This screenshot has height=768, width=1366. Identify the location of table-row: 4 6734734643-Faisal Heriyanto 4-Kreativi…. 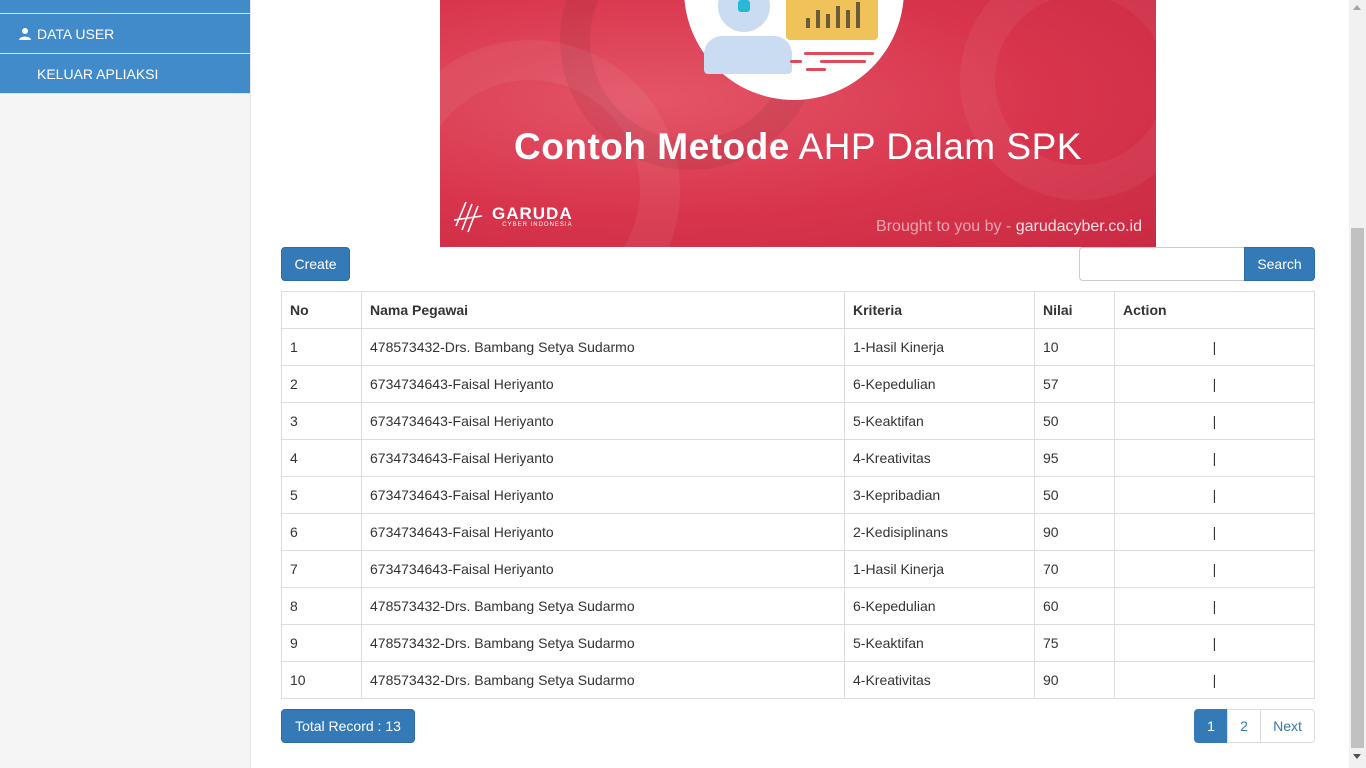
(798, 458).